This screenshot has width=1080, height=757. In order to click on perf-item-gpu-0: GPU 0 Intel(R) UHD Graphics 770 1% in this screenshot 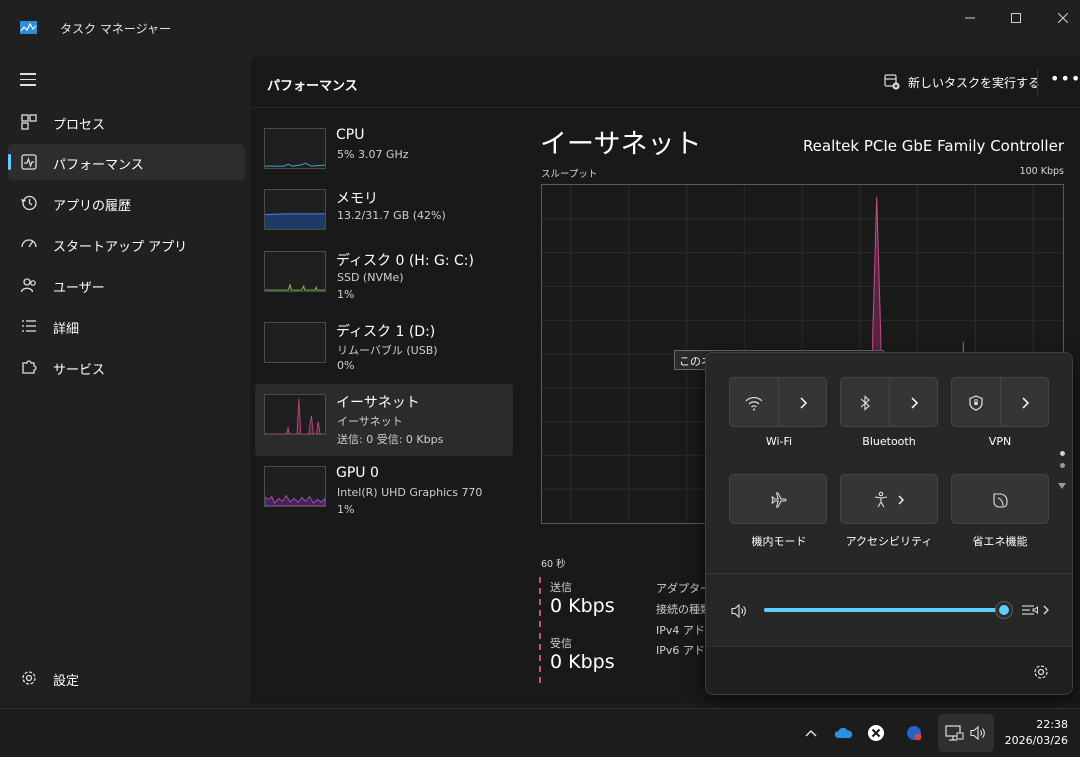, I will do `click(384, 493)`.